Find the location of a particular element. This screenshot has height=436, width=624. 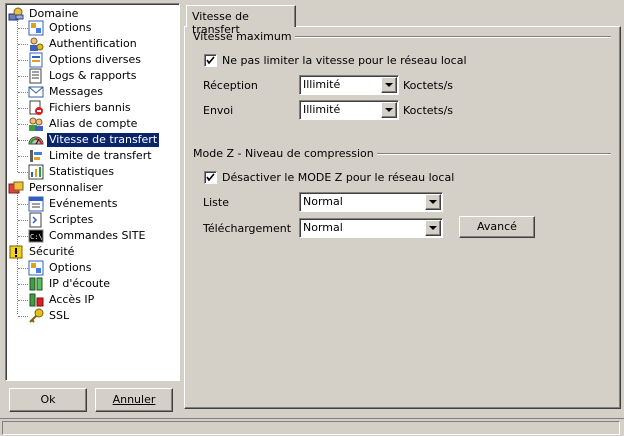

ip-access-icon is located at coordinates (36, 300).